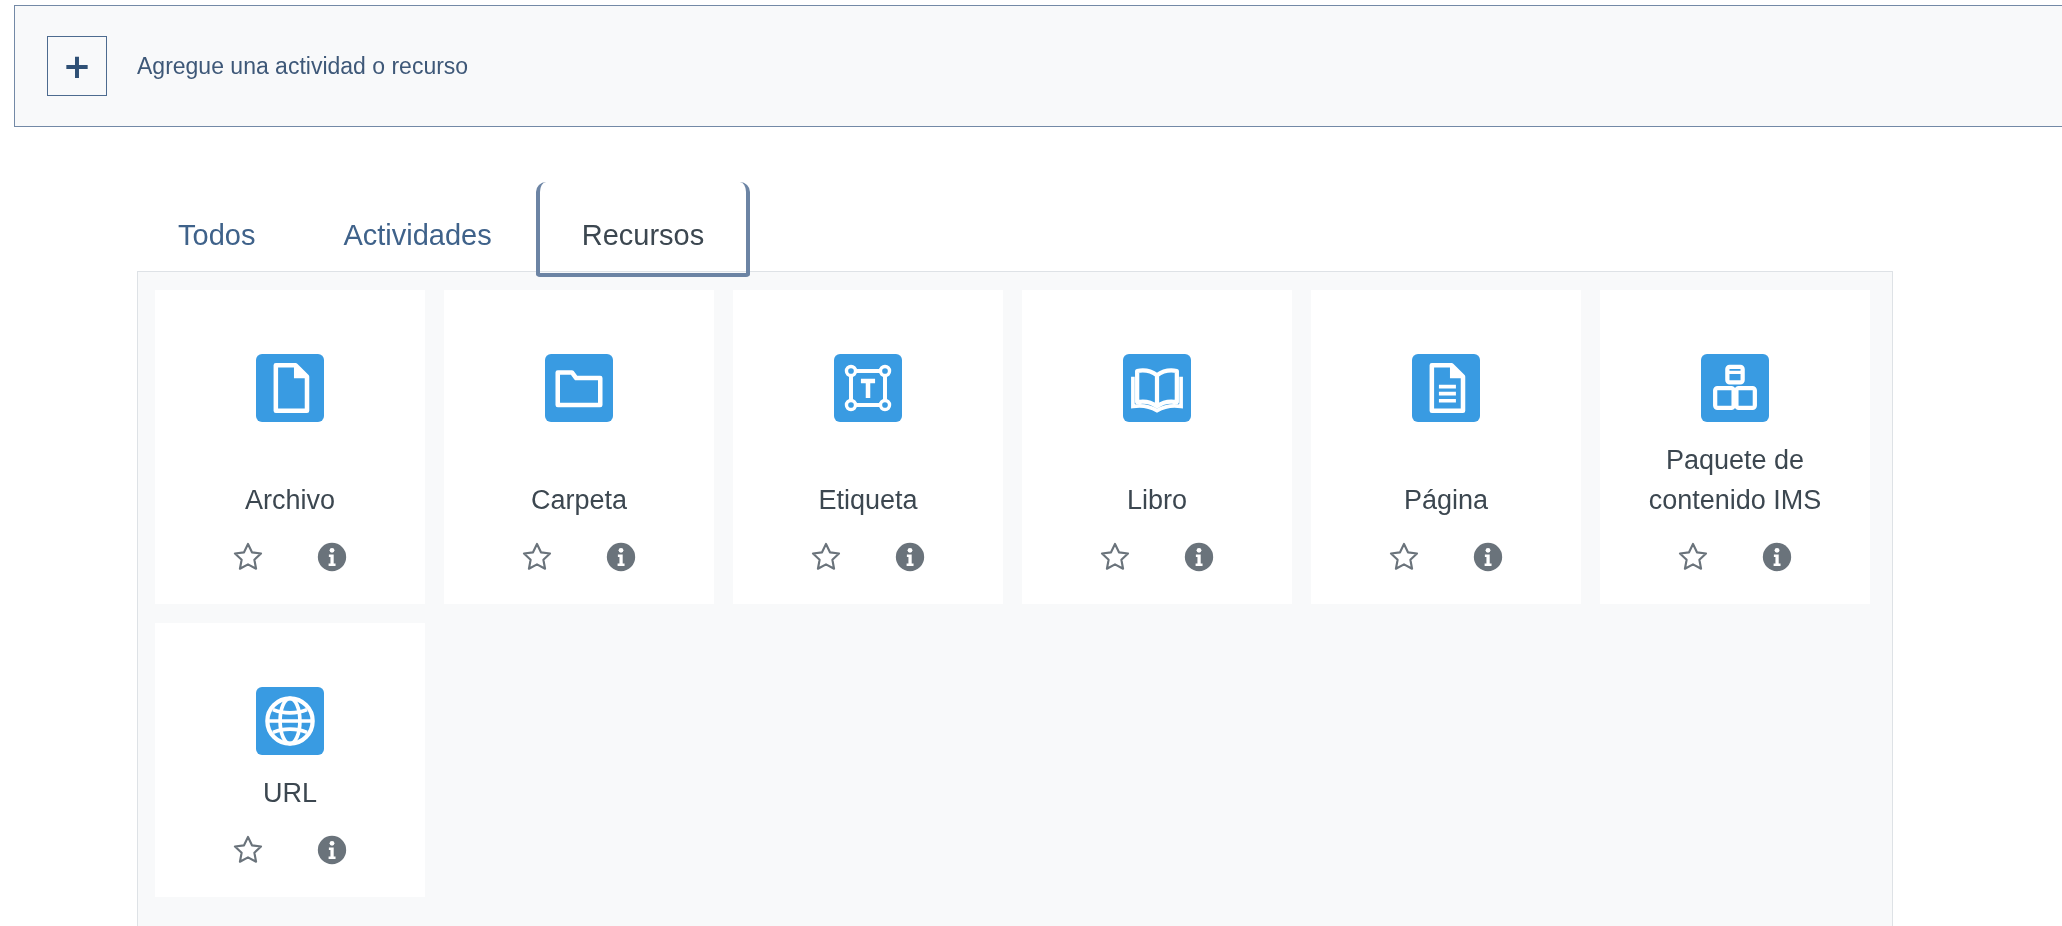 The height and width of the screenshot is (926, 2062). What do you see at coordinates (579, 447) in the screenshot?
I see `resource-card: Carpeta` at bounding box center [579, 447].